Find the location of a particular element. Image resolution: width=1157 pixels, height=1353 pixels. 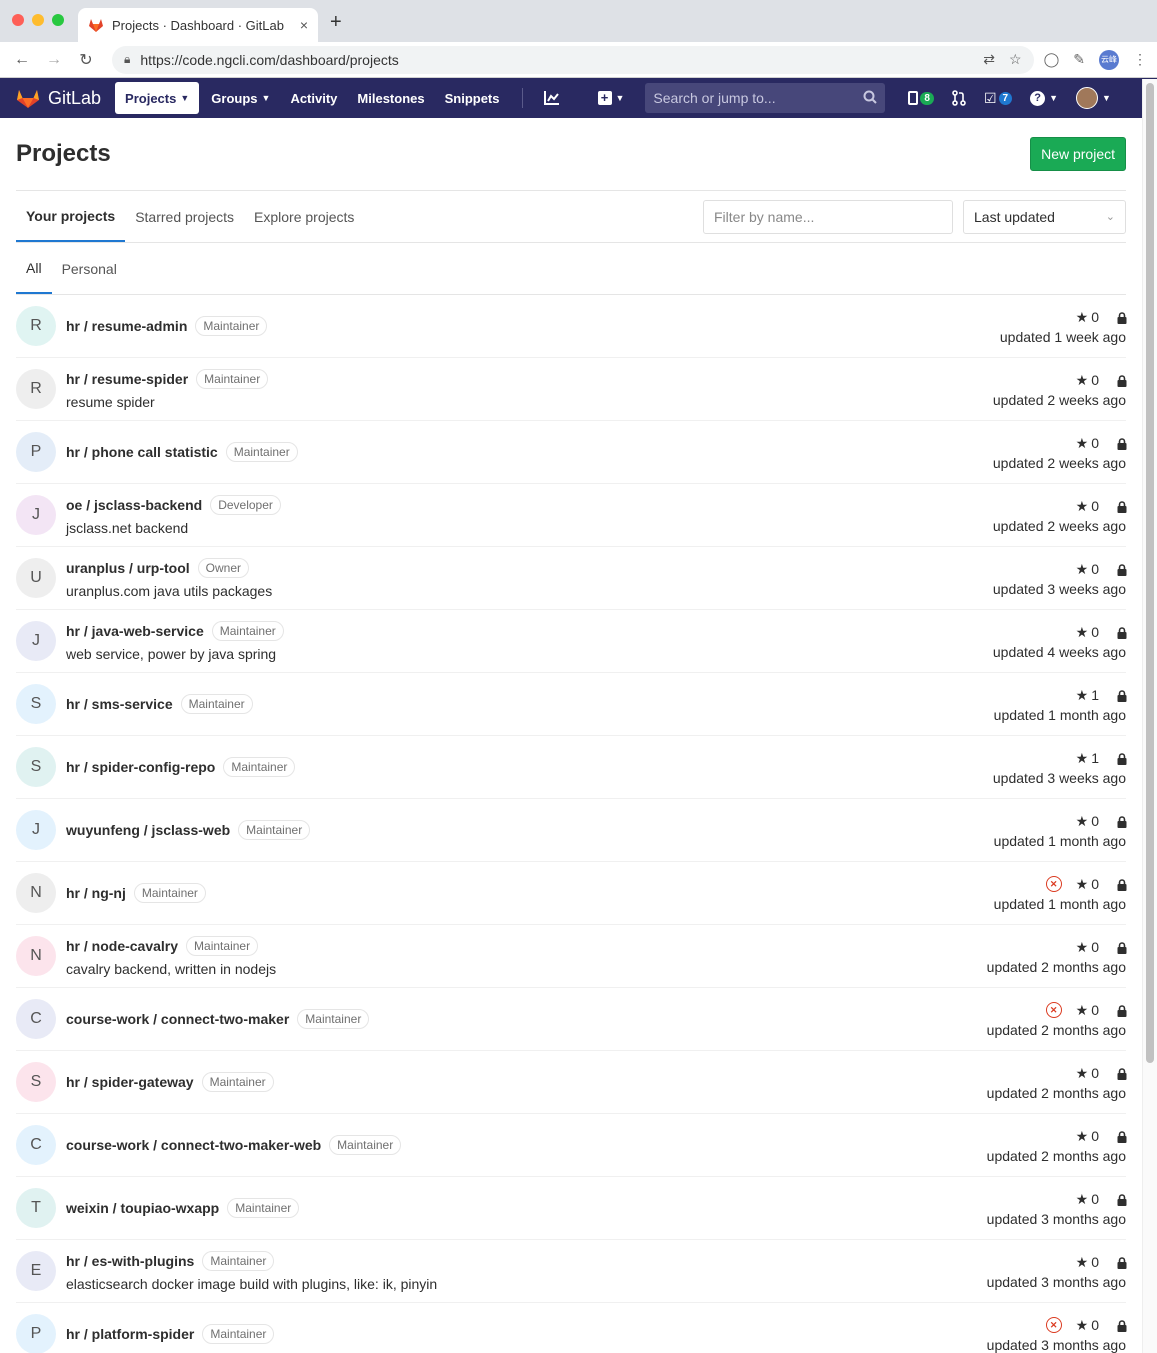

back-icon: ← is located at coordinates (22, 60).